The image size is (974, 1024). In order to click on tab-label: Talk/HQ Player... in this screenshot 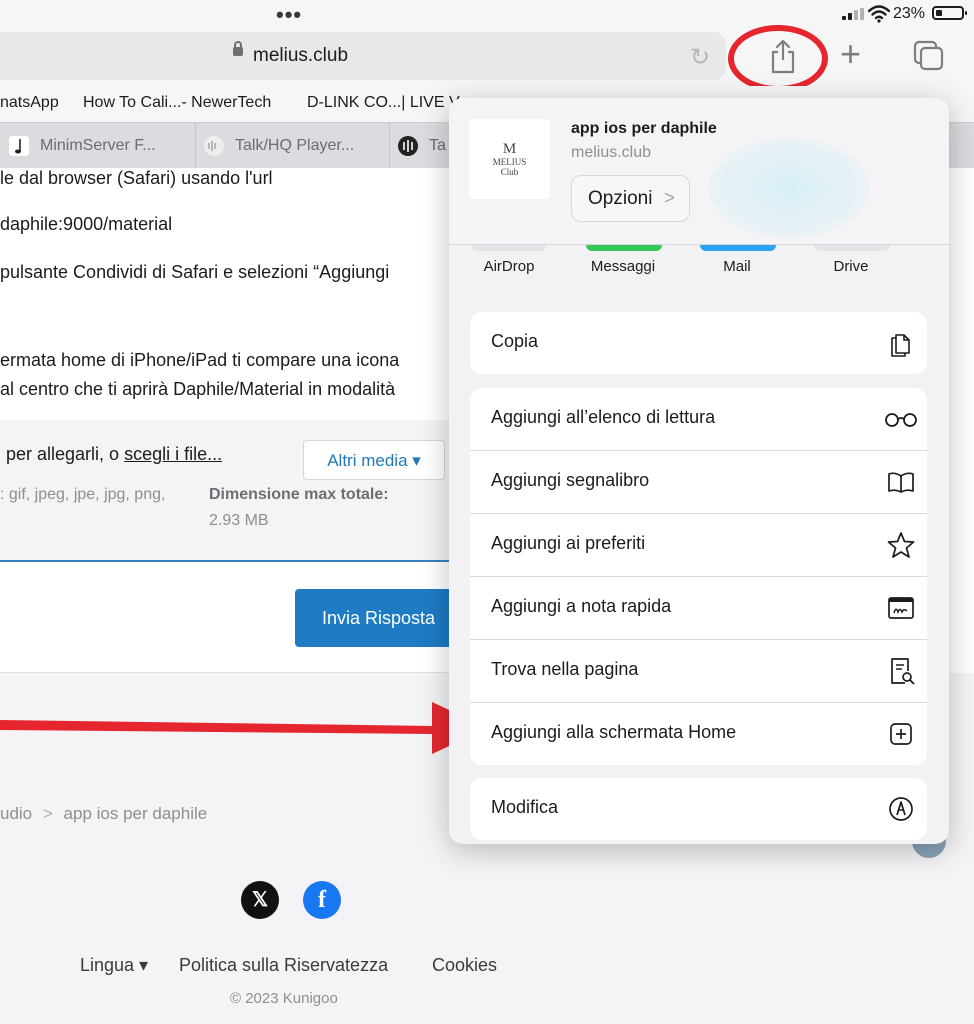, I will do `click(295, 145)`.